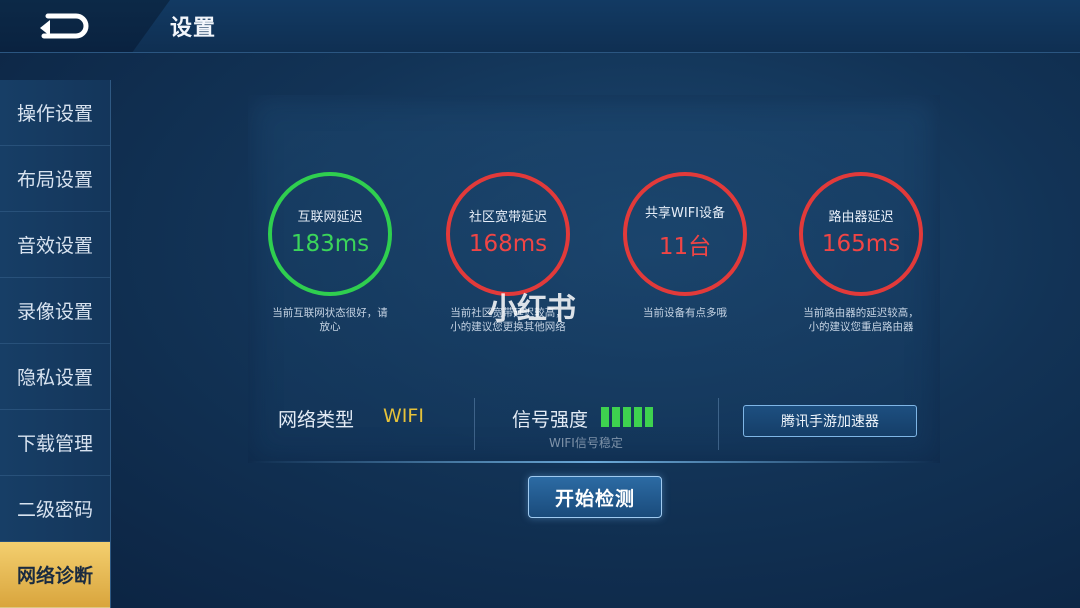 This screenshot has width=1080, height=608. What do you see at coordinates (330, 243) in the screenshot?
I see `metric-value: 183ms` at bounding box center [330, 243].